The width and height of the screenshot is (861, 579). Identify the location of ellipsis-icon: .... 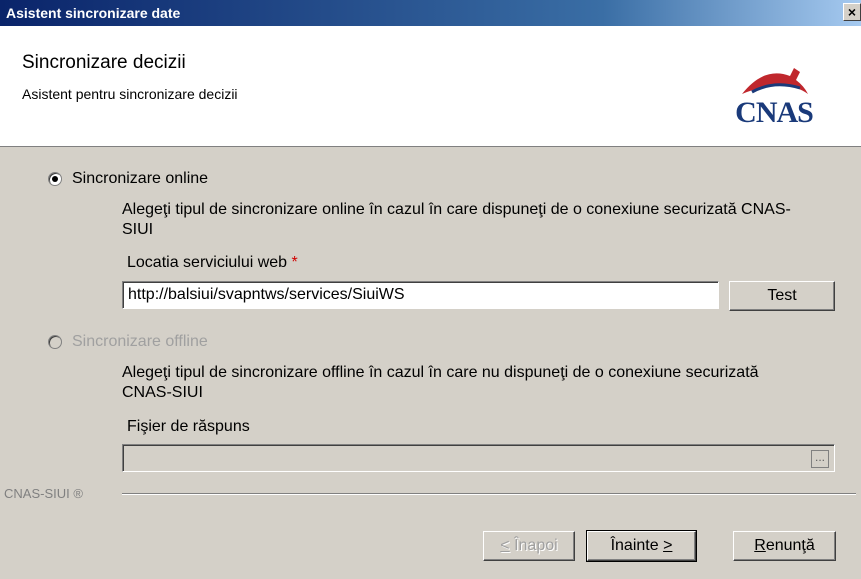
(819, 457).